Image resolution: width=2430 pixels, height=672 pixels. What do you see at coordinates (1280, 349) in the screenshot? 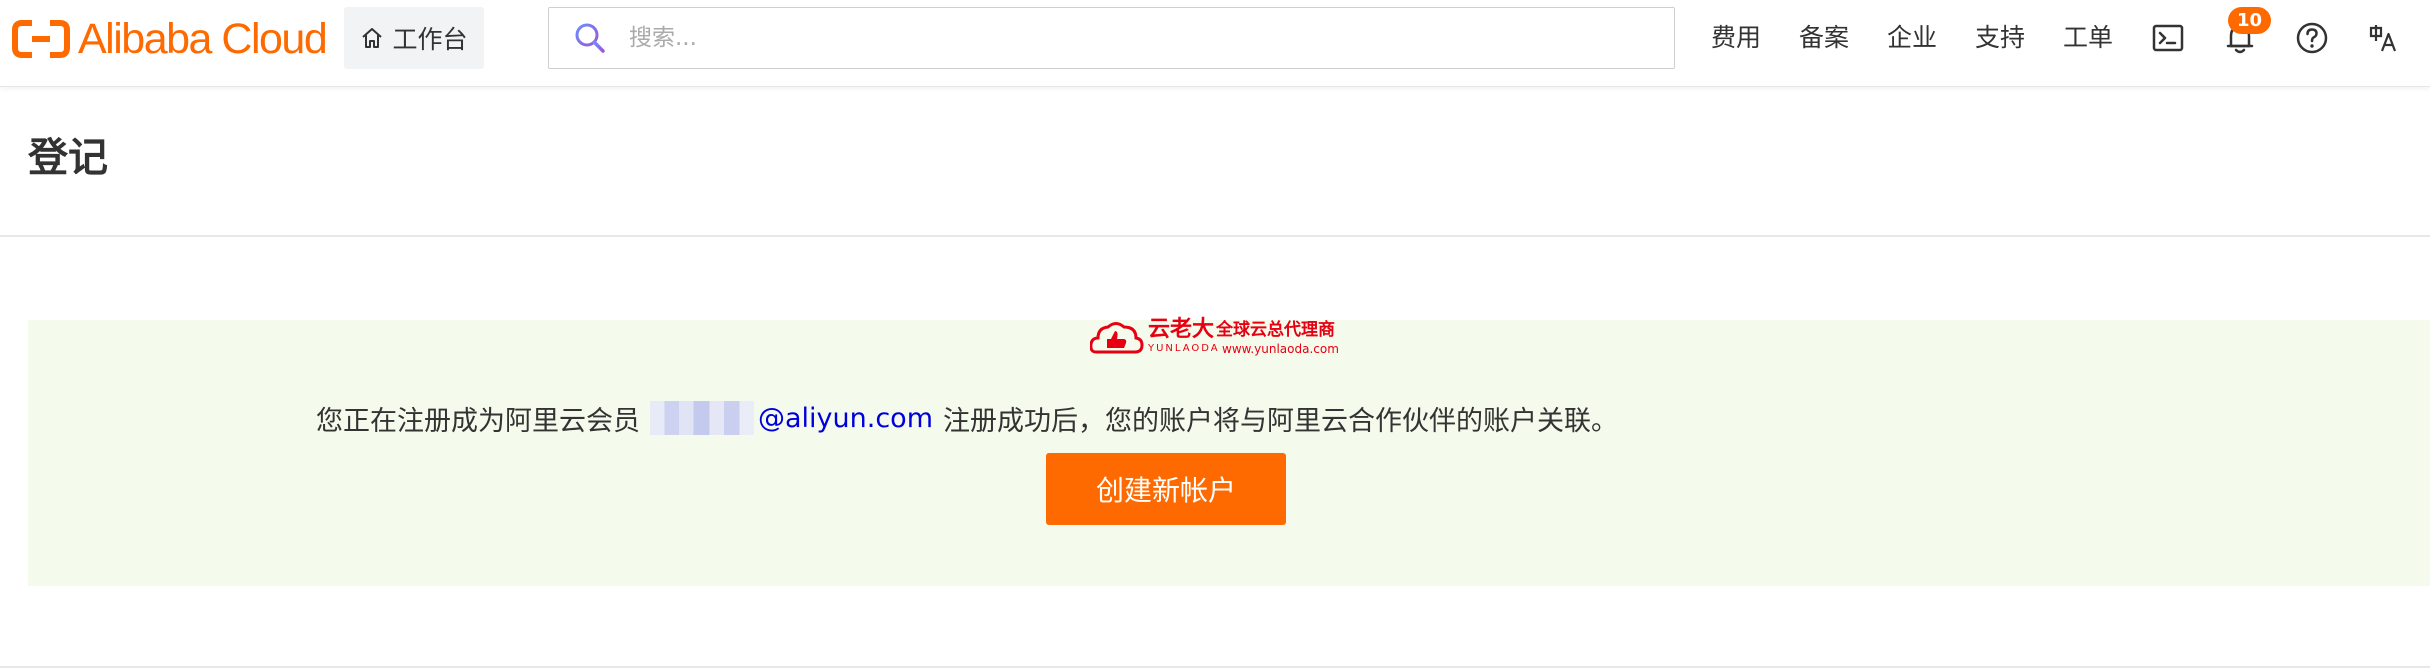
I see `watermark-url: www.yunlaoda.com` at bounding box center [1280, 349].